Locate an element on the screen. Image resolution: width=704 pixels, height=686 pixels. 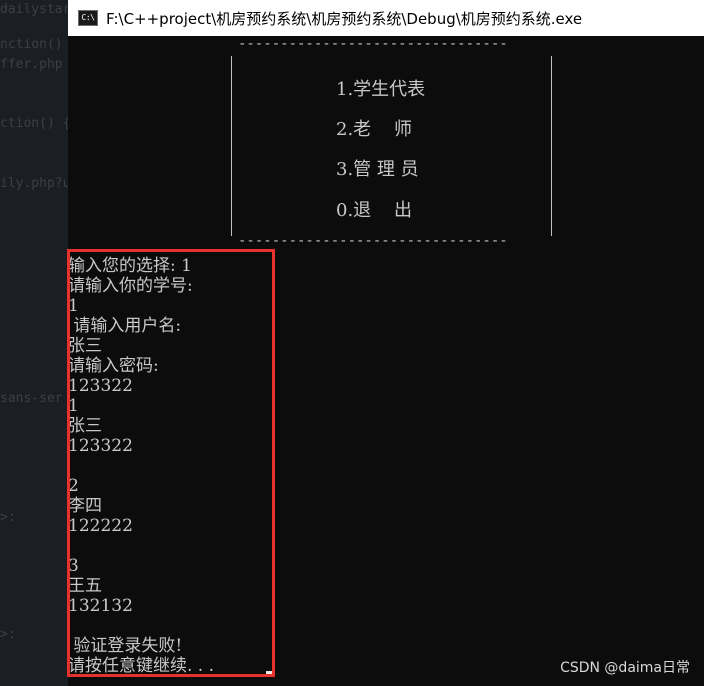
menu-item-admin: 3.管 理 员 is located at coordinates (377, 169).